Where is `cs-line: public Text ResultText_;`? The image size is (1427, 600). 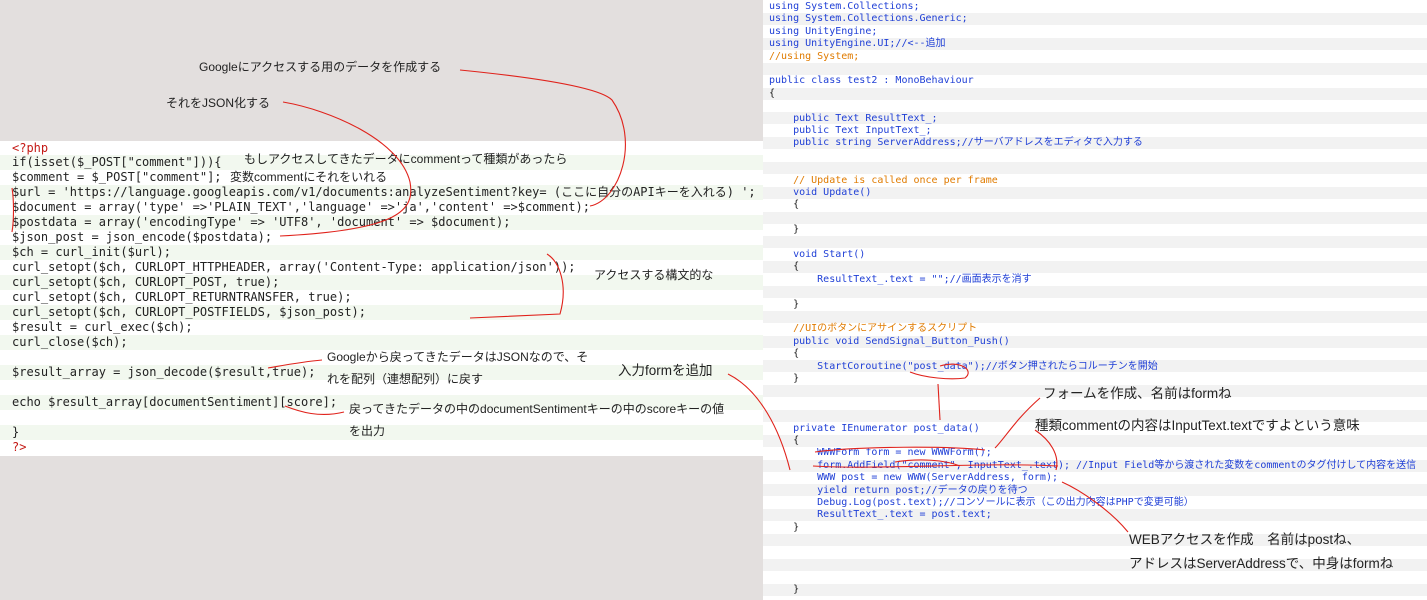
cs-line: public Text ResultText_; is located at coordinates (853, 118).